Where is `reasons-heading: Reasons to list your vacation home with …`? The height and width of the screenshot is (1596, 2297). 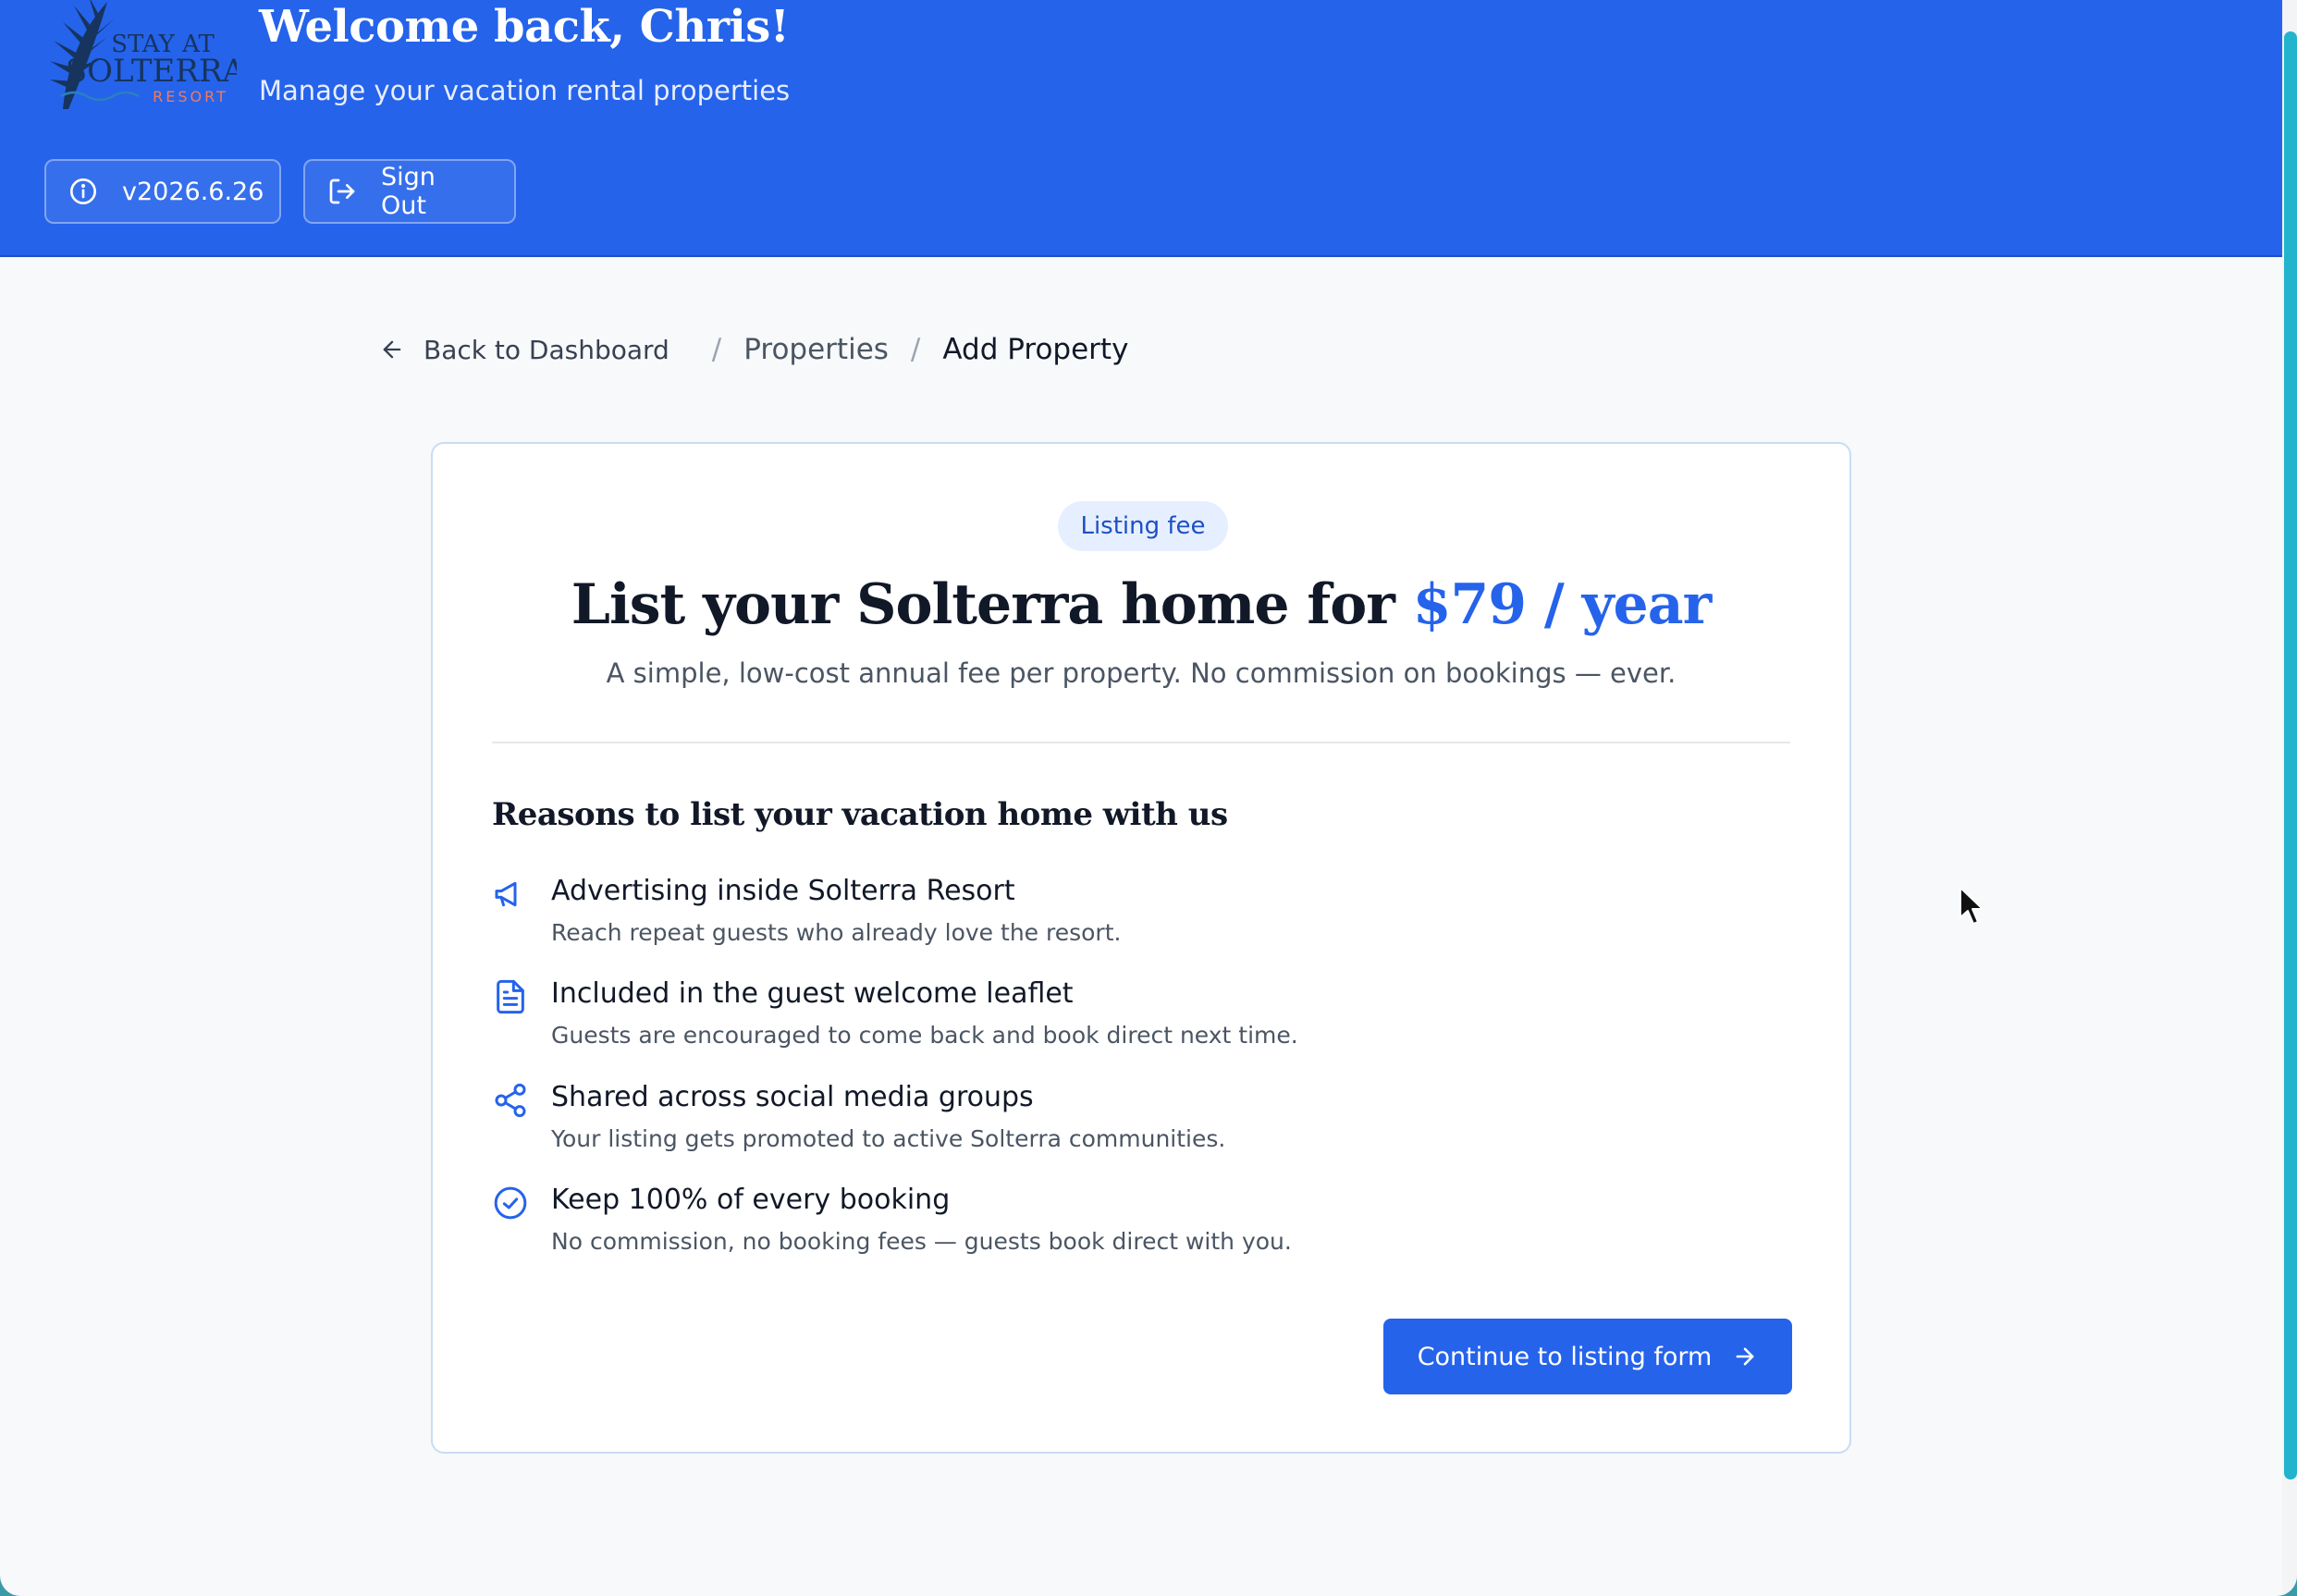 reasons-heading: Reasons to list your vacation home with … is located at coordinates (860, 814).